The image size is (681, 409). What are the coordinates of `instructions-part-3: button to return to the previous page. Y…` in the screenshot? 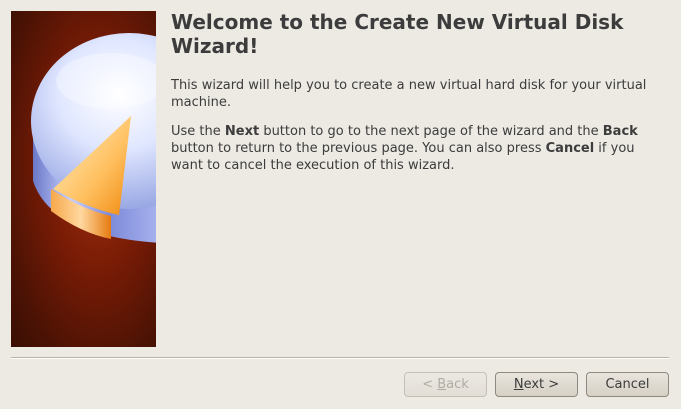 It's located at (358, 148).